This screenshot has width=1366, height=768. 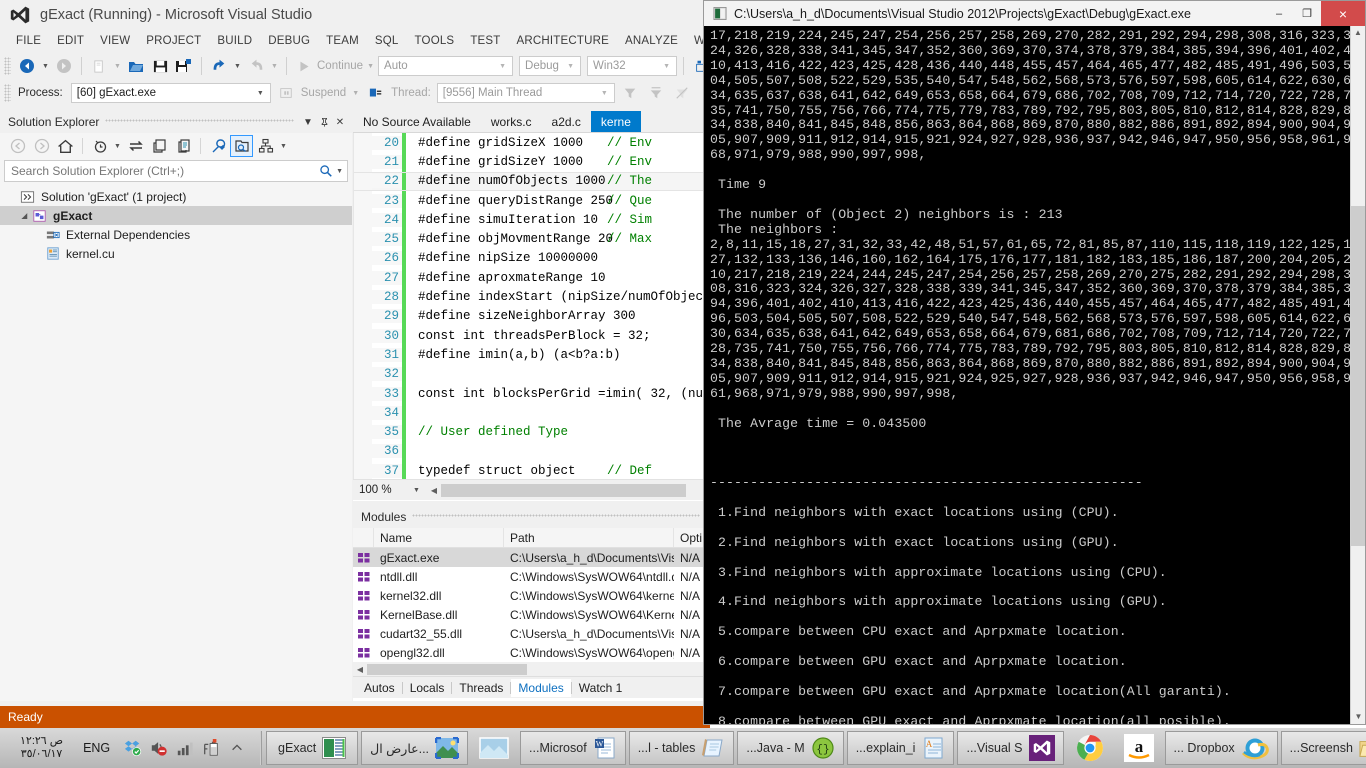 I want to click on code-line: 22 #define numOfObjects 1000// The, so click(x=532, y=181).